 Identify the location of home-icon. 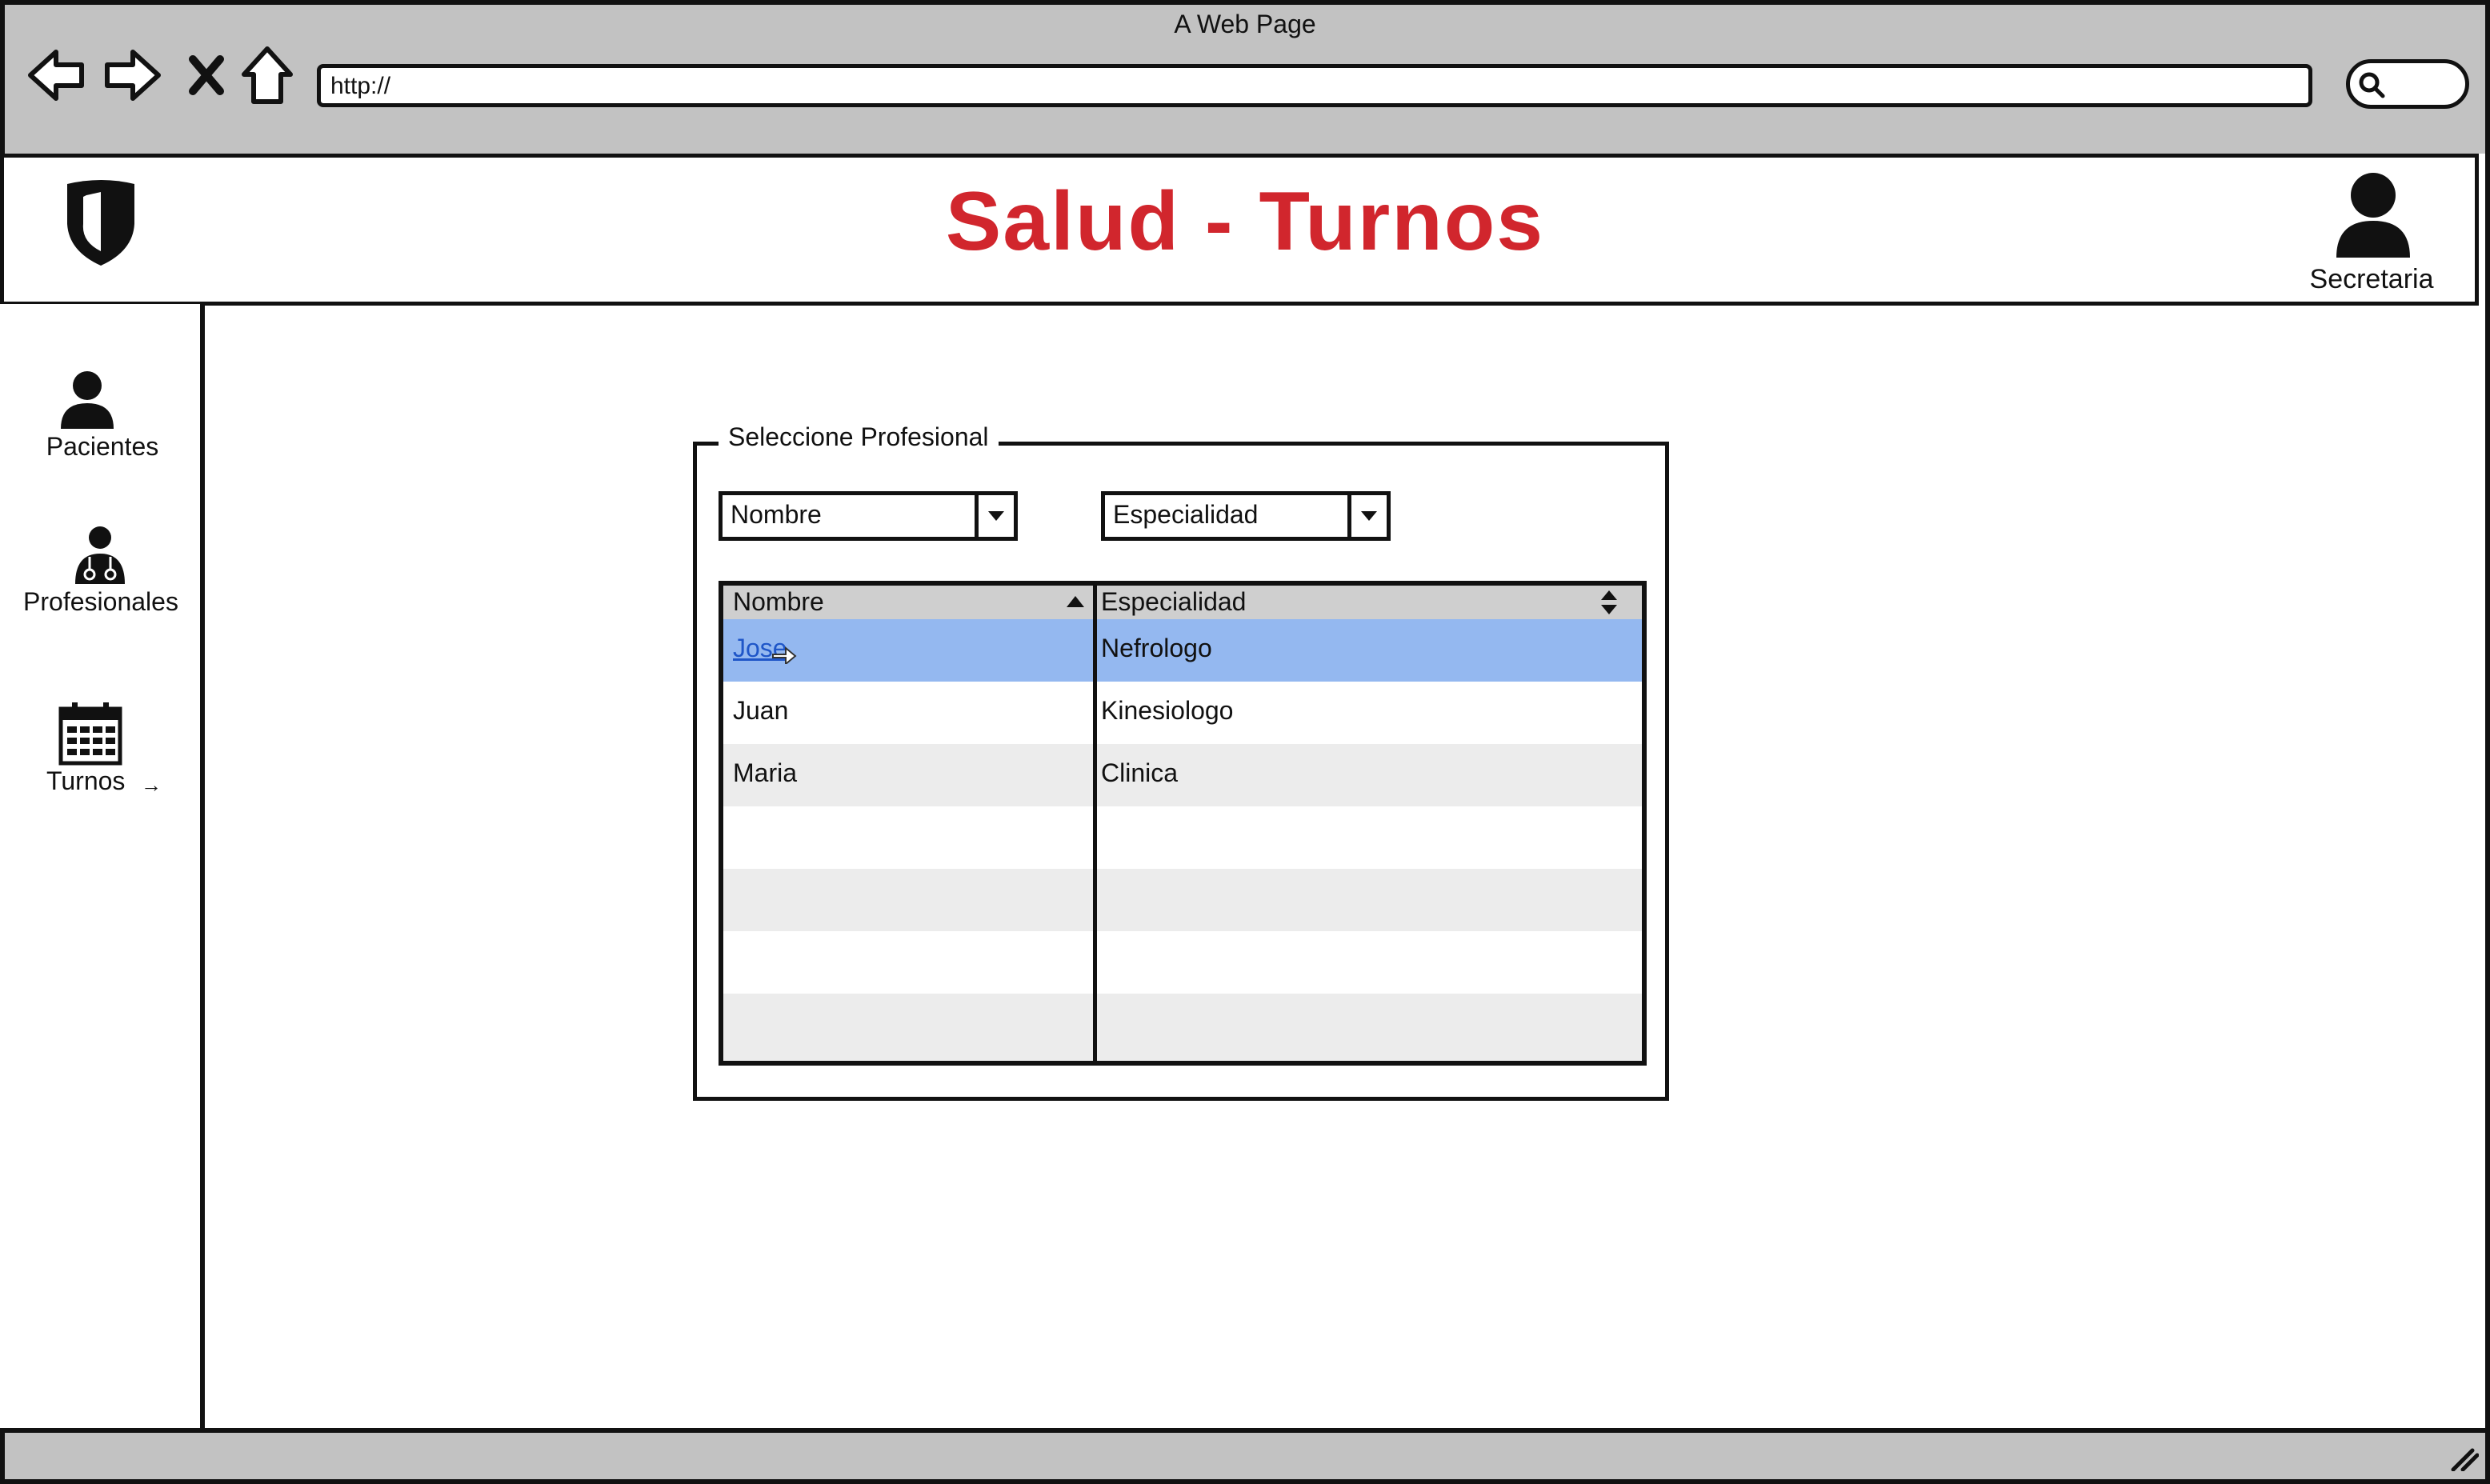
(267, 75).